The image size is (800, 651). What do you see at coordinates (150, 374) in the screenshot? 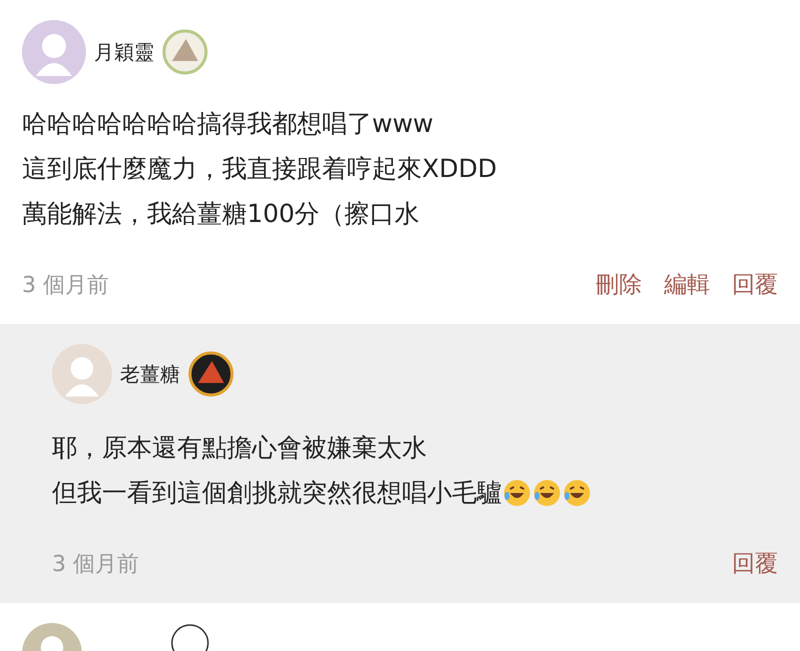
I see `username: 老薑糖` at bounding box center [150, 374].